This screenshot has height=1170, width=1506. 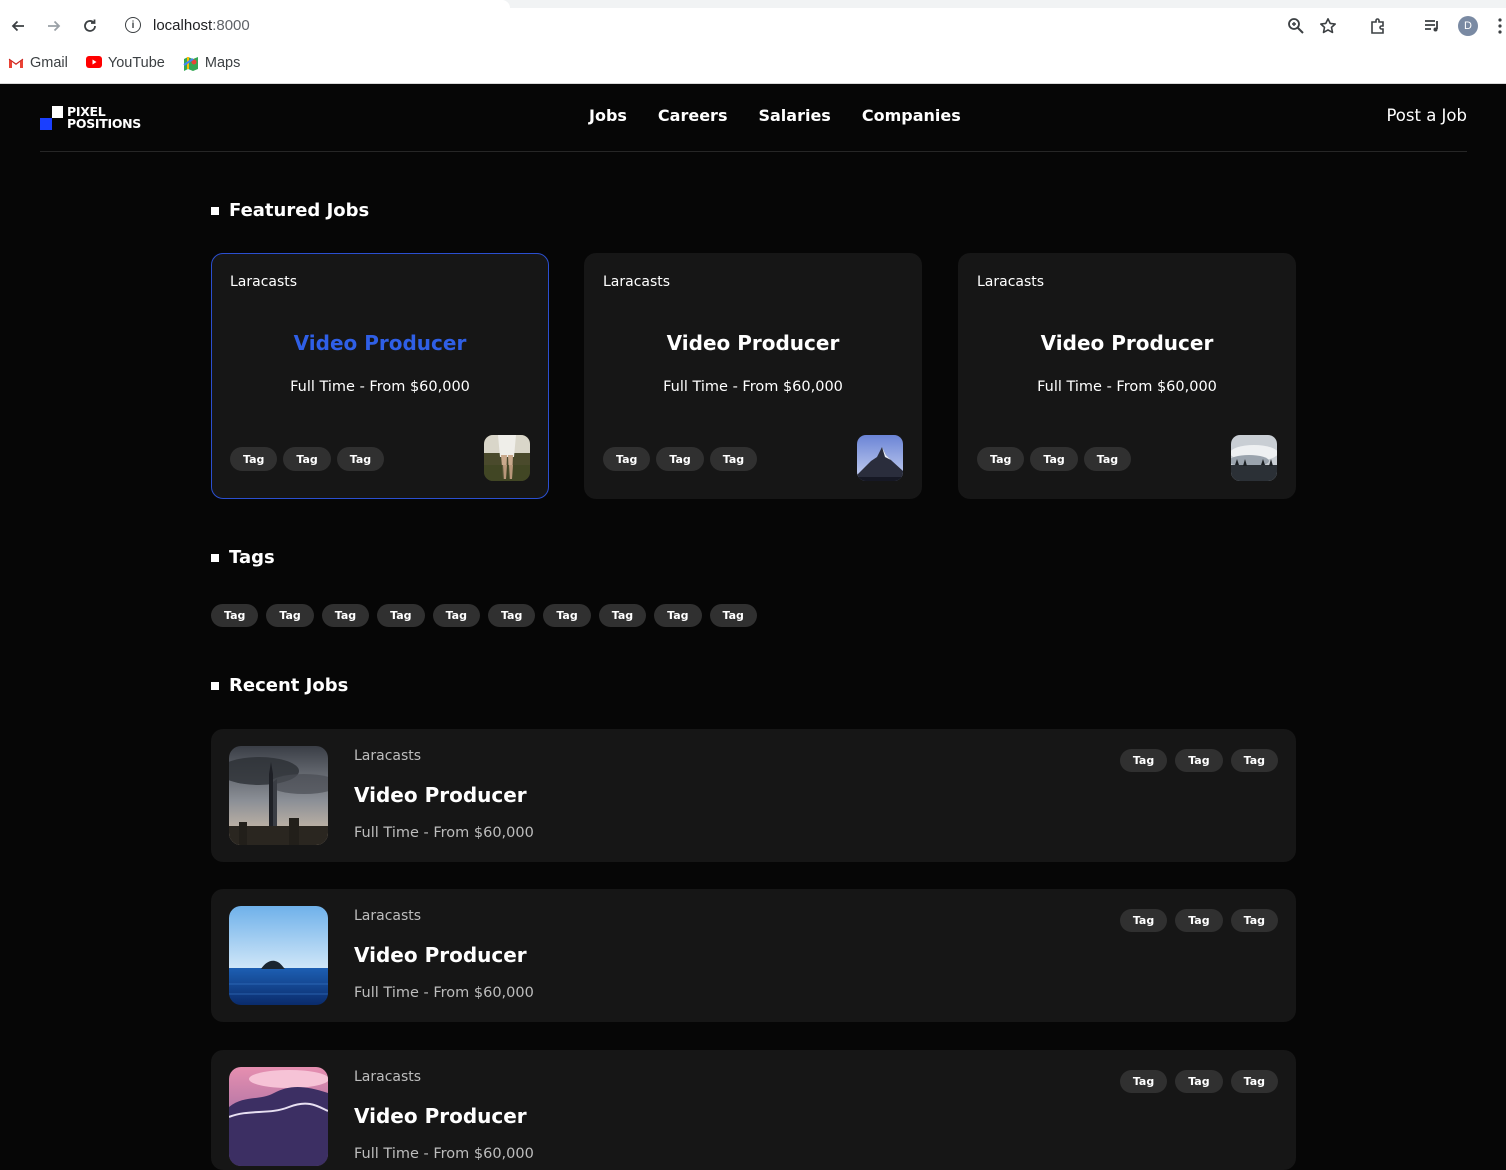 I want to click on zoom-icon, so click(x=1296, y=26).